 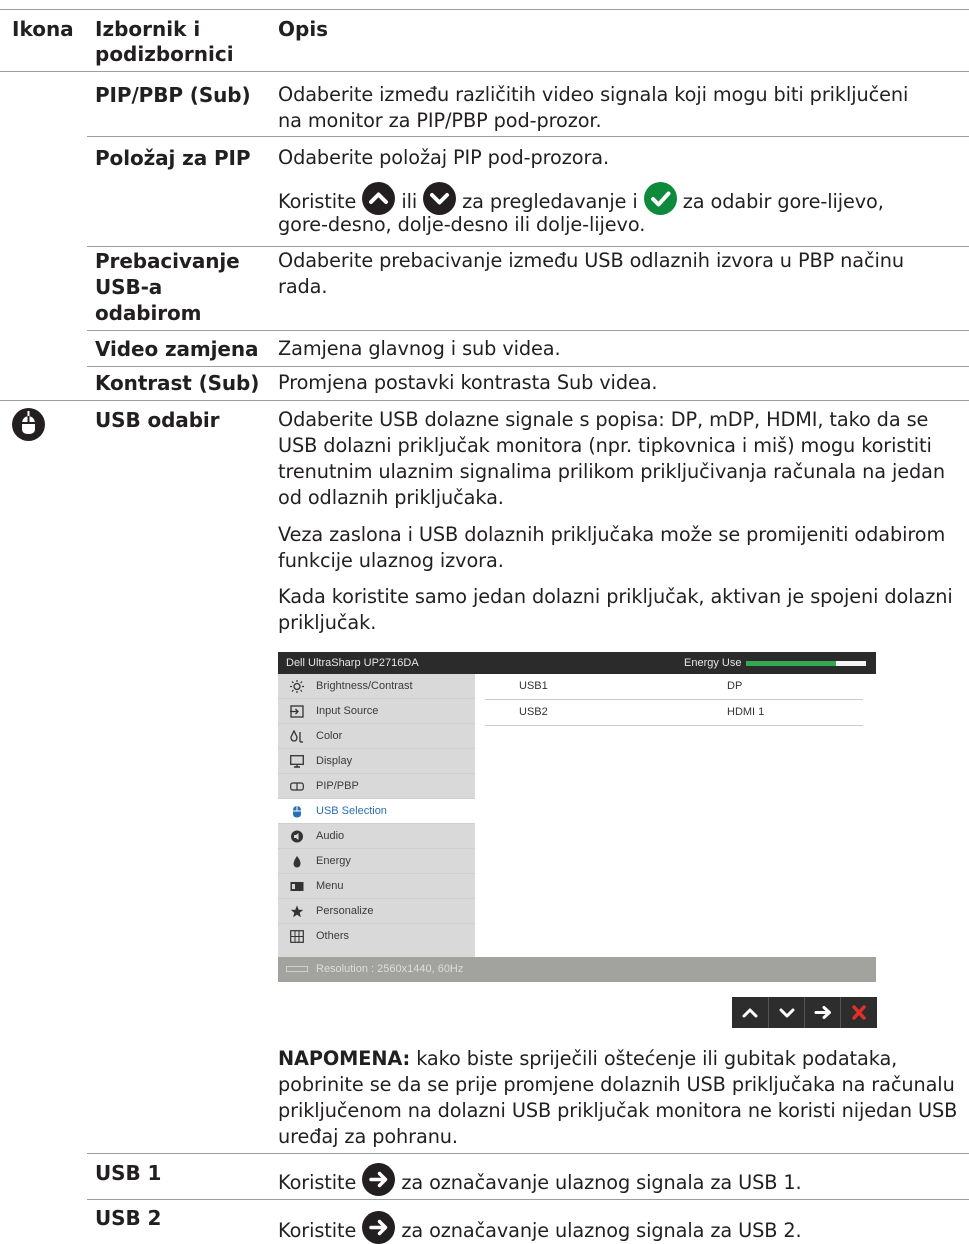 I want to click on down-button, so click(x=786, y=1012).